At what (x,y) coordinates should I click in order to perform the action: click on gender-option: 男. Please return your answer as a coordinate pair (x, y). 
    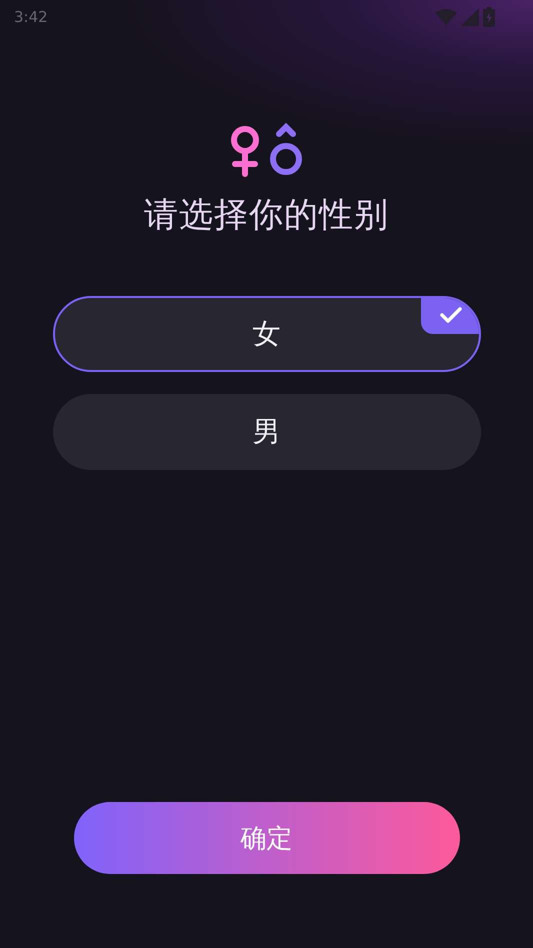
    Looking at the image, I should click on (266, 432).